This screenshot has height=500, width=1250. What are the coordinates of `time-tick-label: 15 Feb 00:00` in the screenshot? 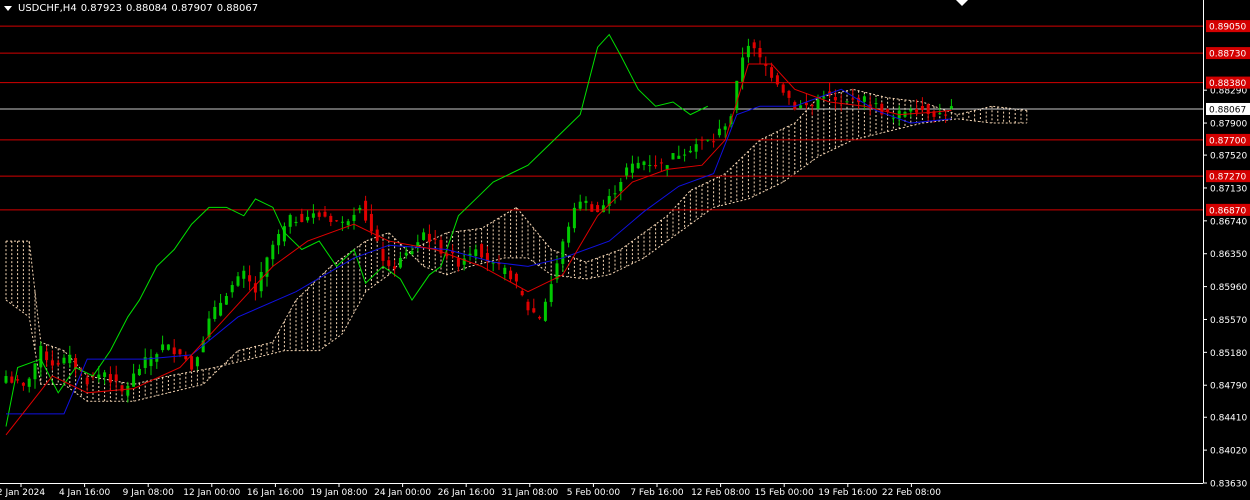 It's located at (784, 493).